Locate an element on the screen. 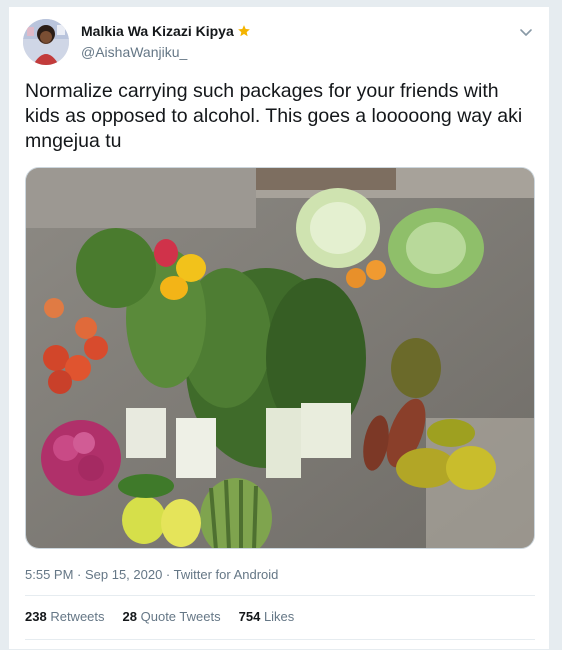 This screenshot has width=562, height=650. likes-stat: 754 Likes is located at coordinates (267, 616).